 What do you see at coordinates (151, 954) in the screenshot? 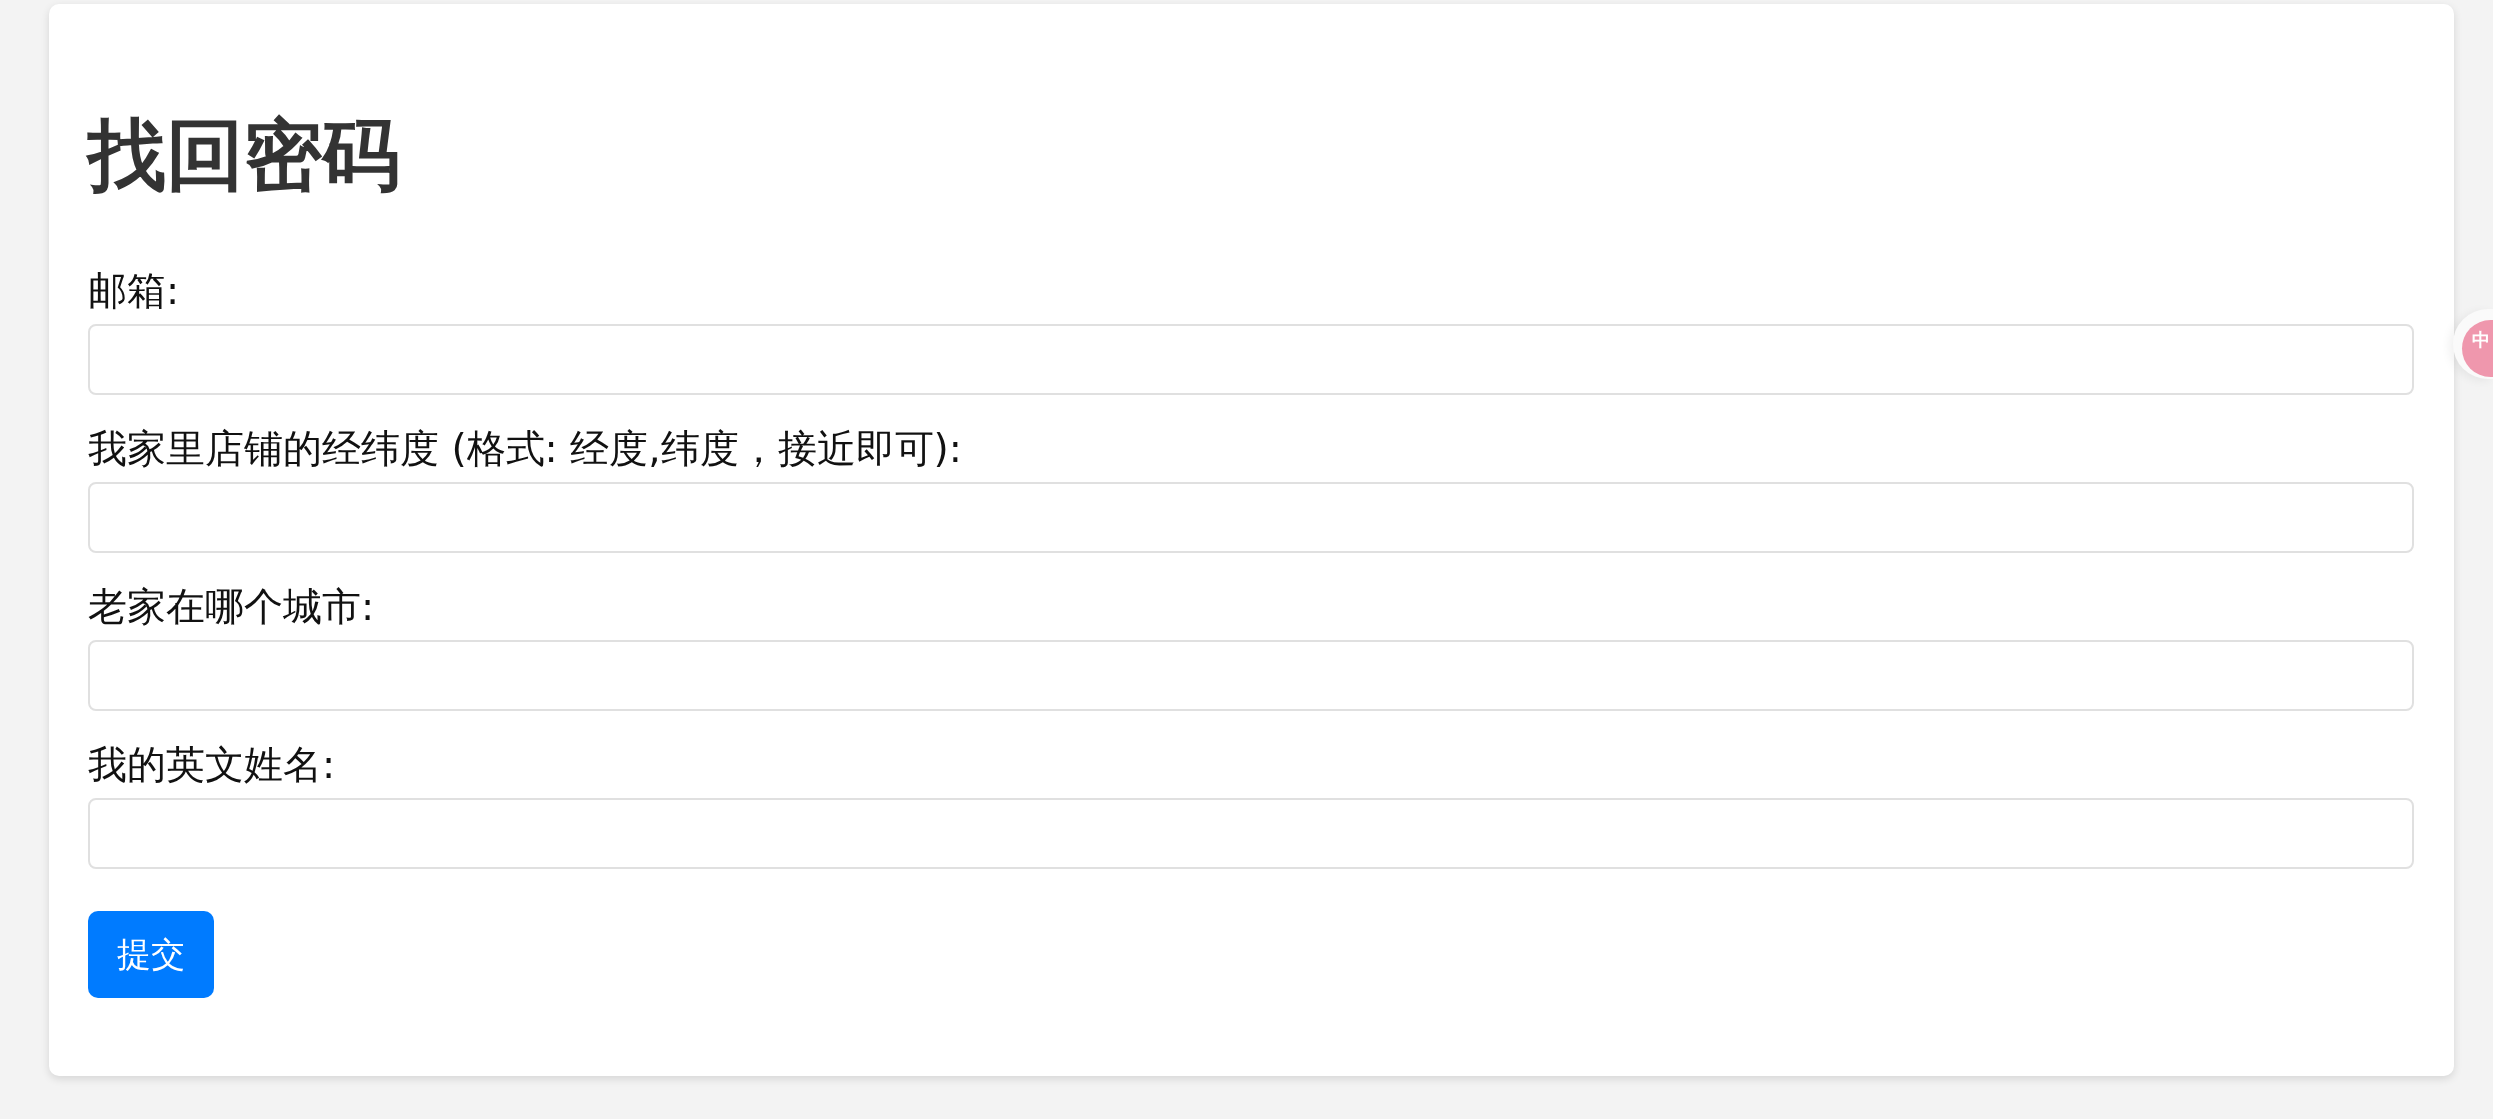
I see `submit-button: 提交` at bounding box center [151, 954].